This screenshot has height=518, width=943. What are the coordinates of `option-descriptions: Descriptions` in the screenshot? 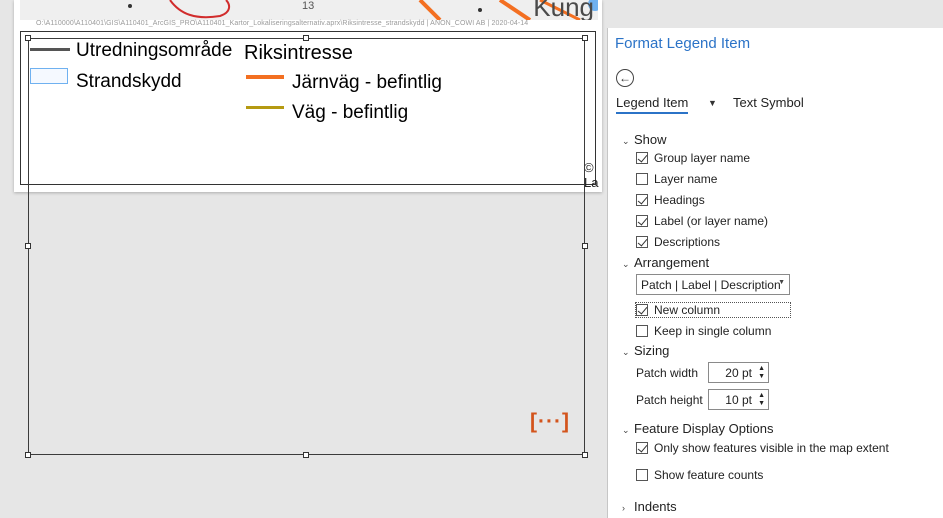 It's located at (678, 242).